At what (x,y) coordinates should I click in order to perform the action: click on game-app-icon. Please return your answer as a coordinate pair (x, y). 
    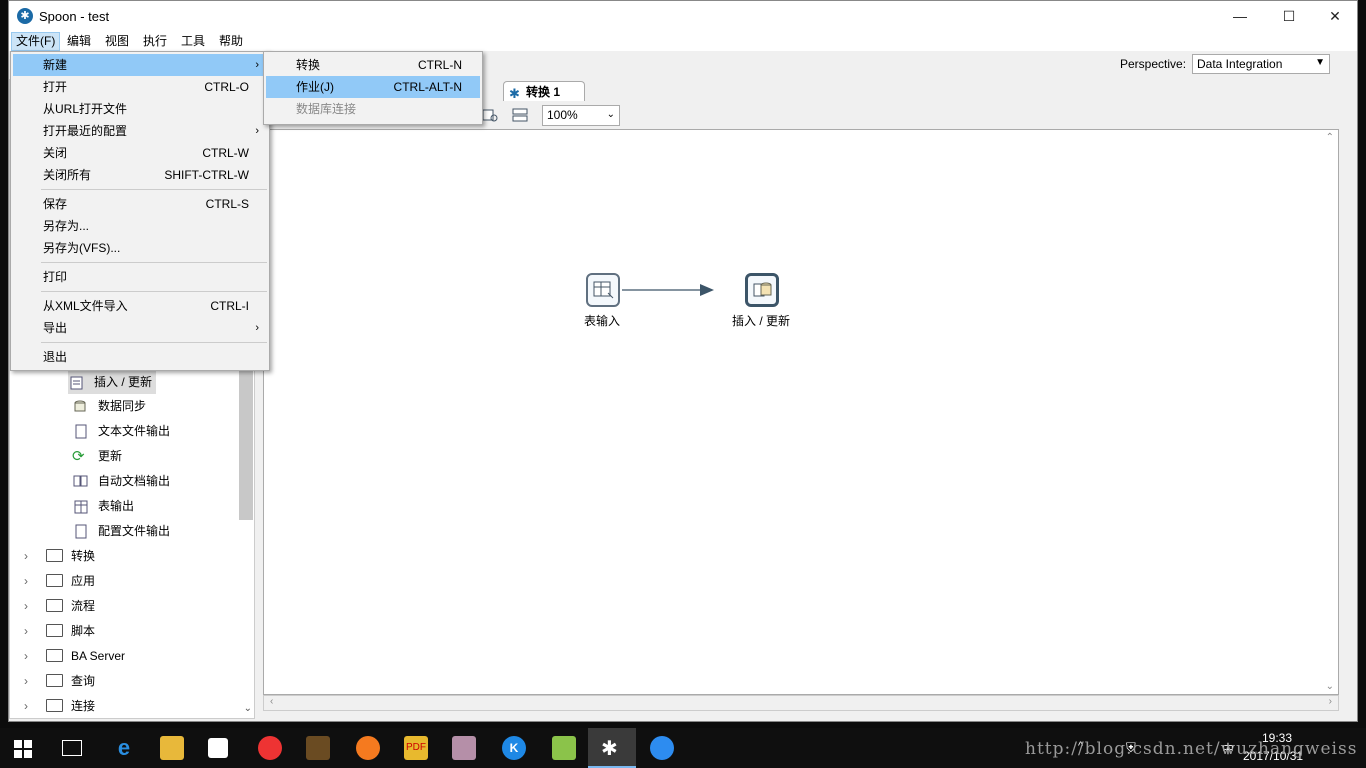
    Looking at the image, I should click on (318, 748).